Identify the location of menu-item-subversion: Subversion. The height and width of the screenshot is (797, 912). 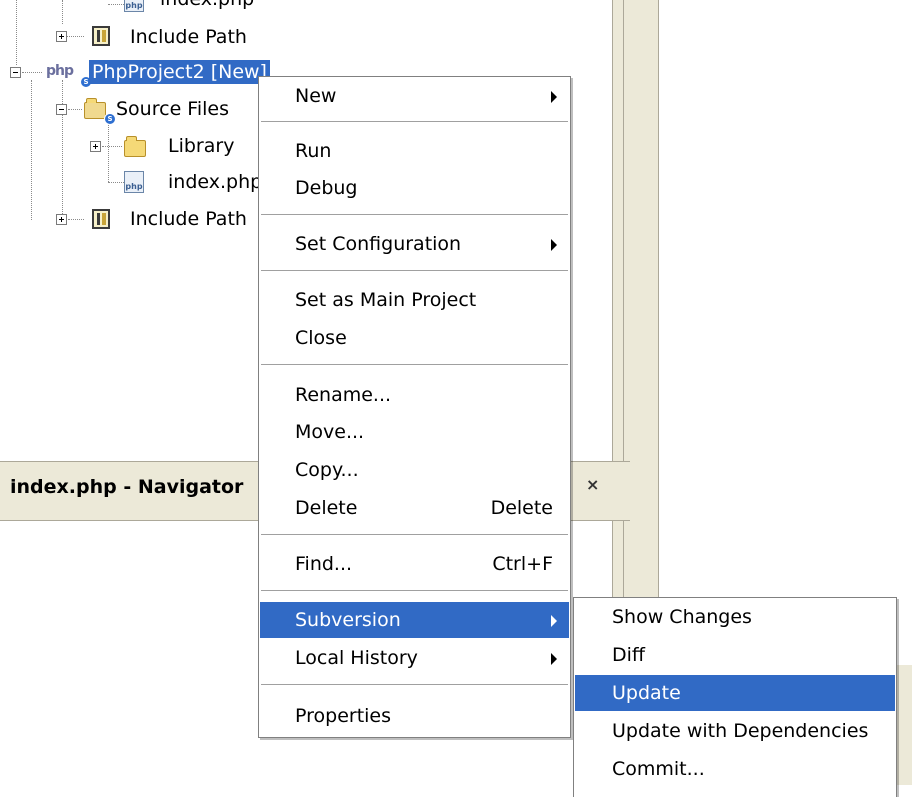
(414, 620).